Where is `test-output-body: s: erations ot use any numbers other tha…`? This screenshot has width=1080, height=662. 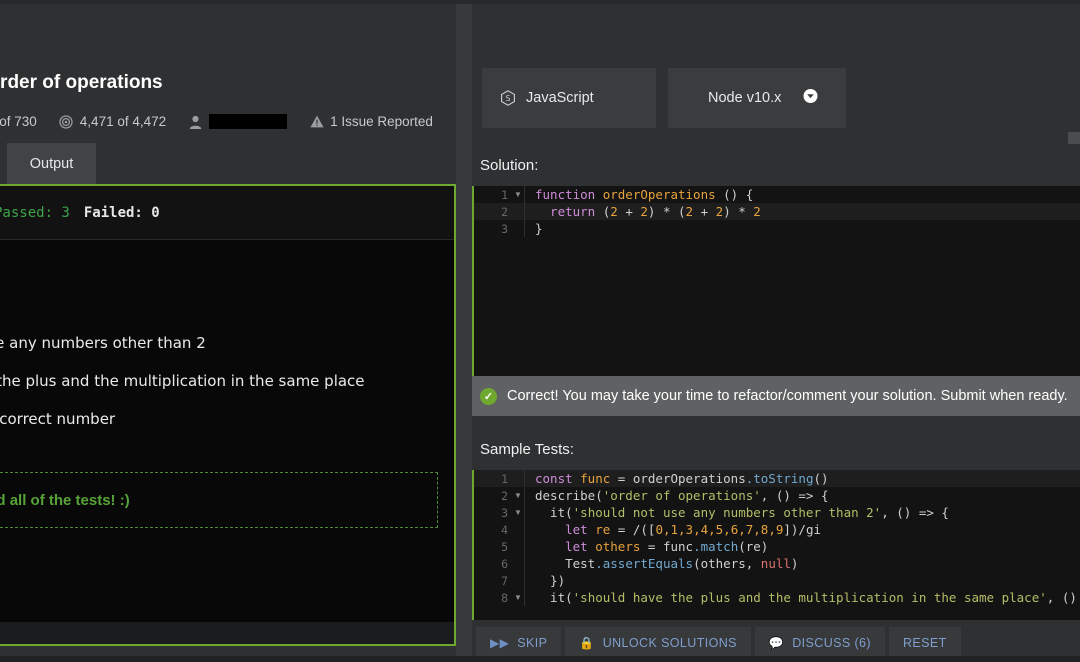
test-output-body: s: erations ot use any numbers other tha… is located at coordinates (227, 350).